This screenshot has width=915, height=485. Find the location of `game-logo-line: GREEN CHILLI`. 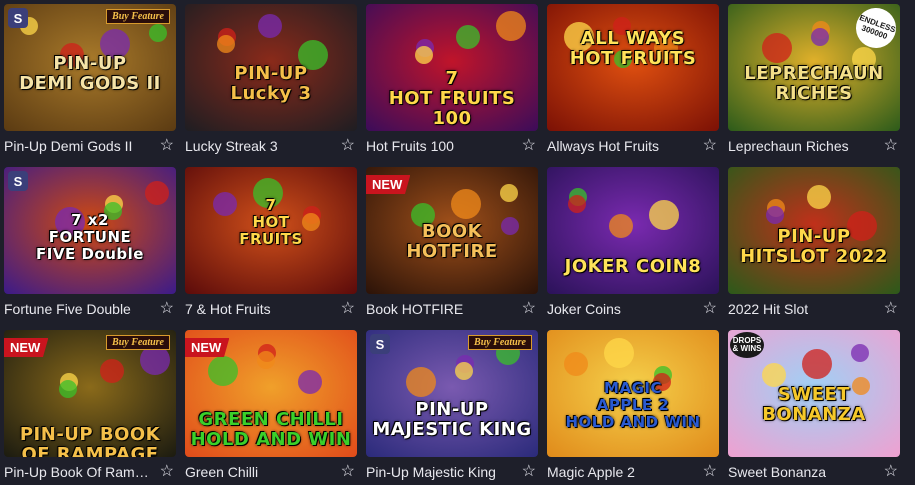

game-logo-line: GREEN CHILLI is located at coordinates (271, 419).